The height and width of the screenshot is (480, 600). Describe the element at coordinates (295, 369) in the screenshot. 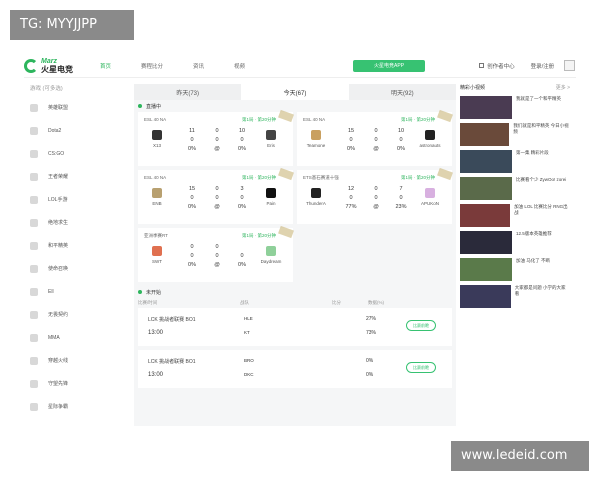

I see `upcoming-row: LCK 挑战者联赛 BO1 13:00 BRO DKC 0% 0% 比赛前瞻` at that location.